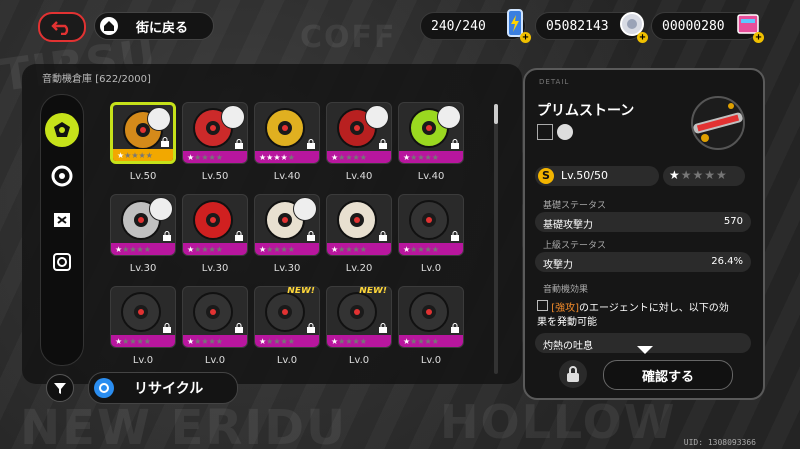 This screenshot has width=800, height=449. I want to click on base-stat-name: 基礎攻撃力, so click(568, 225).